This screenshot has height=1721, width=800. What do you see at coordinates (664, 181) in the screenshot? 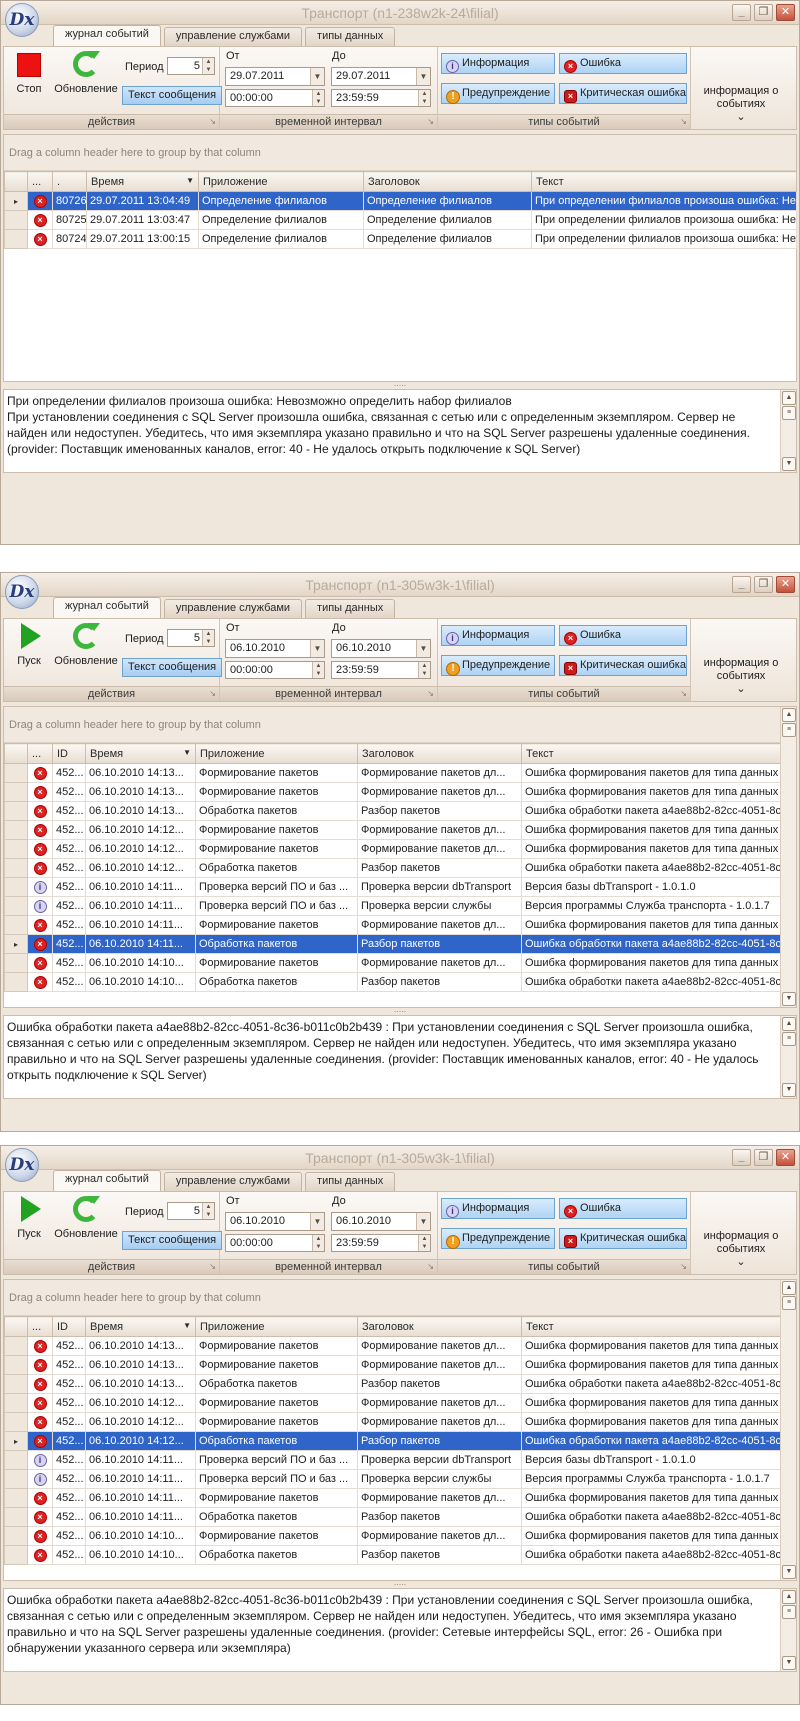
I see `col-text-header: Текст` at bounding box center [664, 181].